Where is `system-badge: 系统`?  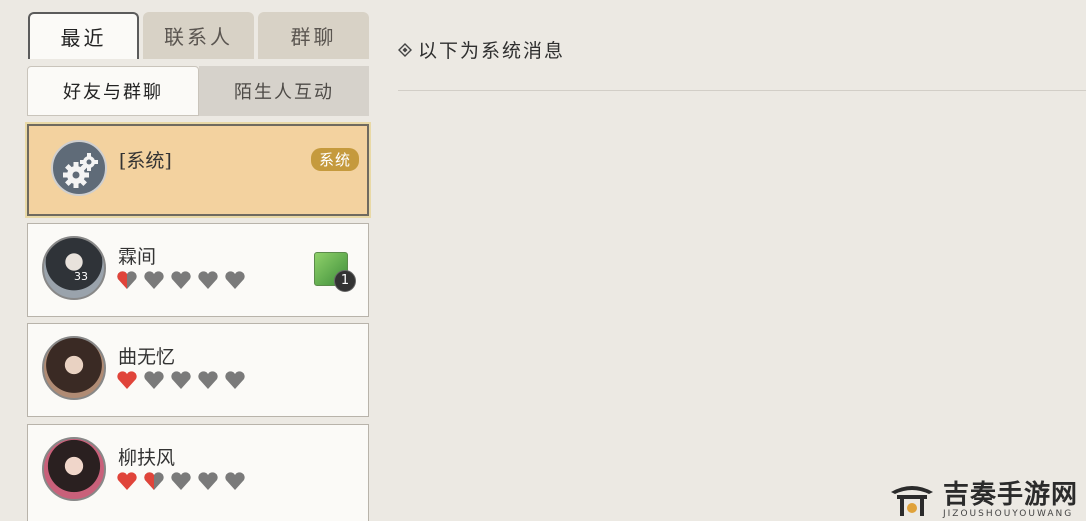
system-badge: 系统 is located at coordinates (334, 159).